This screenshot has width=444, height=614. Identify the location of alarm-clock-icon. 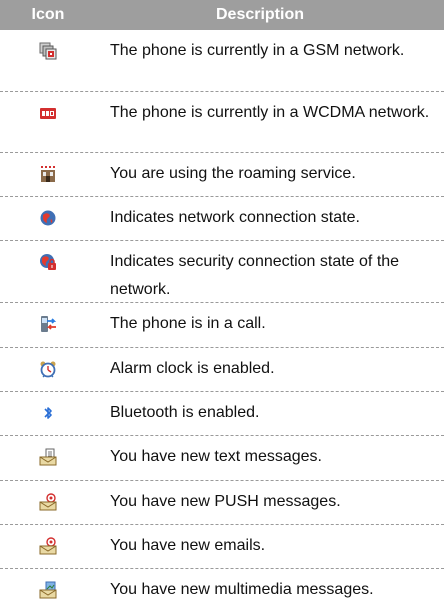
(48, 369).